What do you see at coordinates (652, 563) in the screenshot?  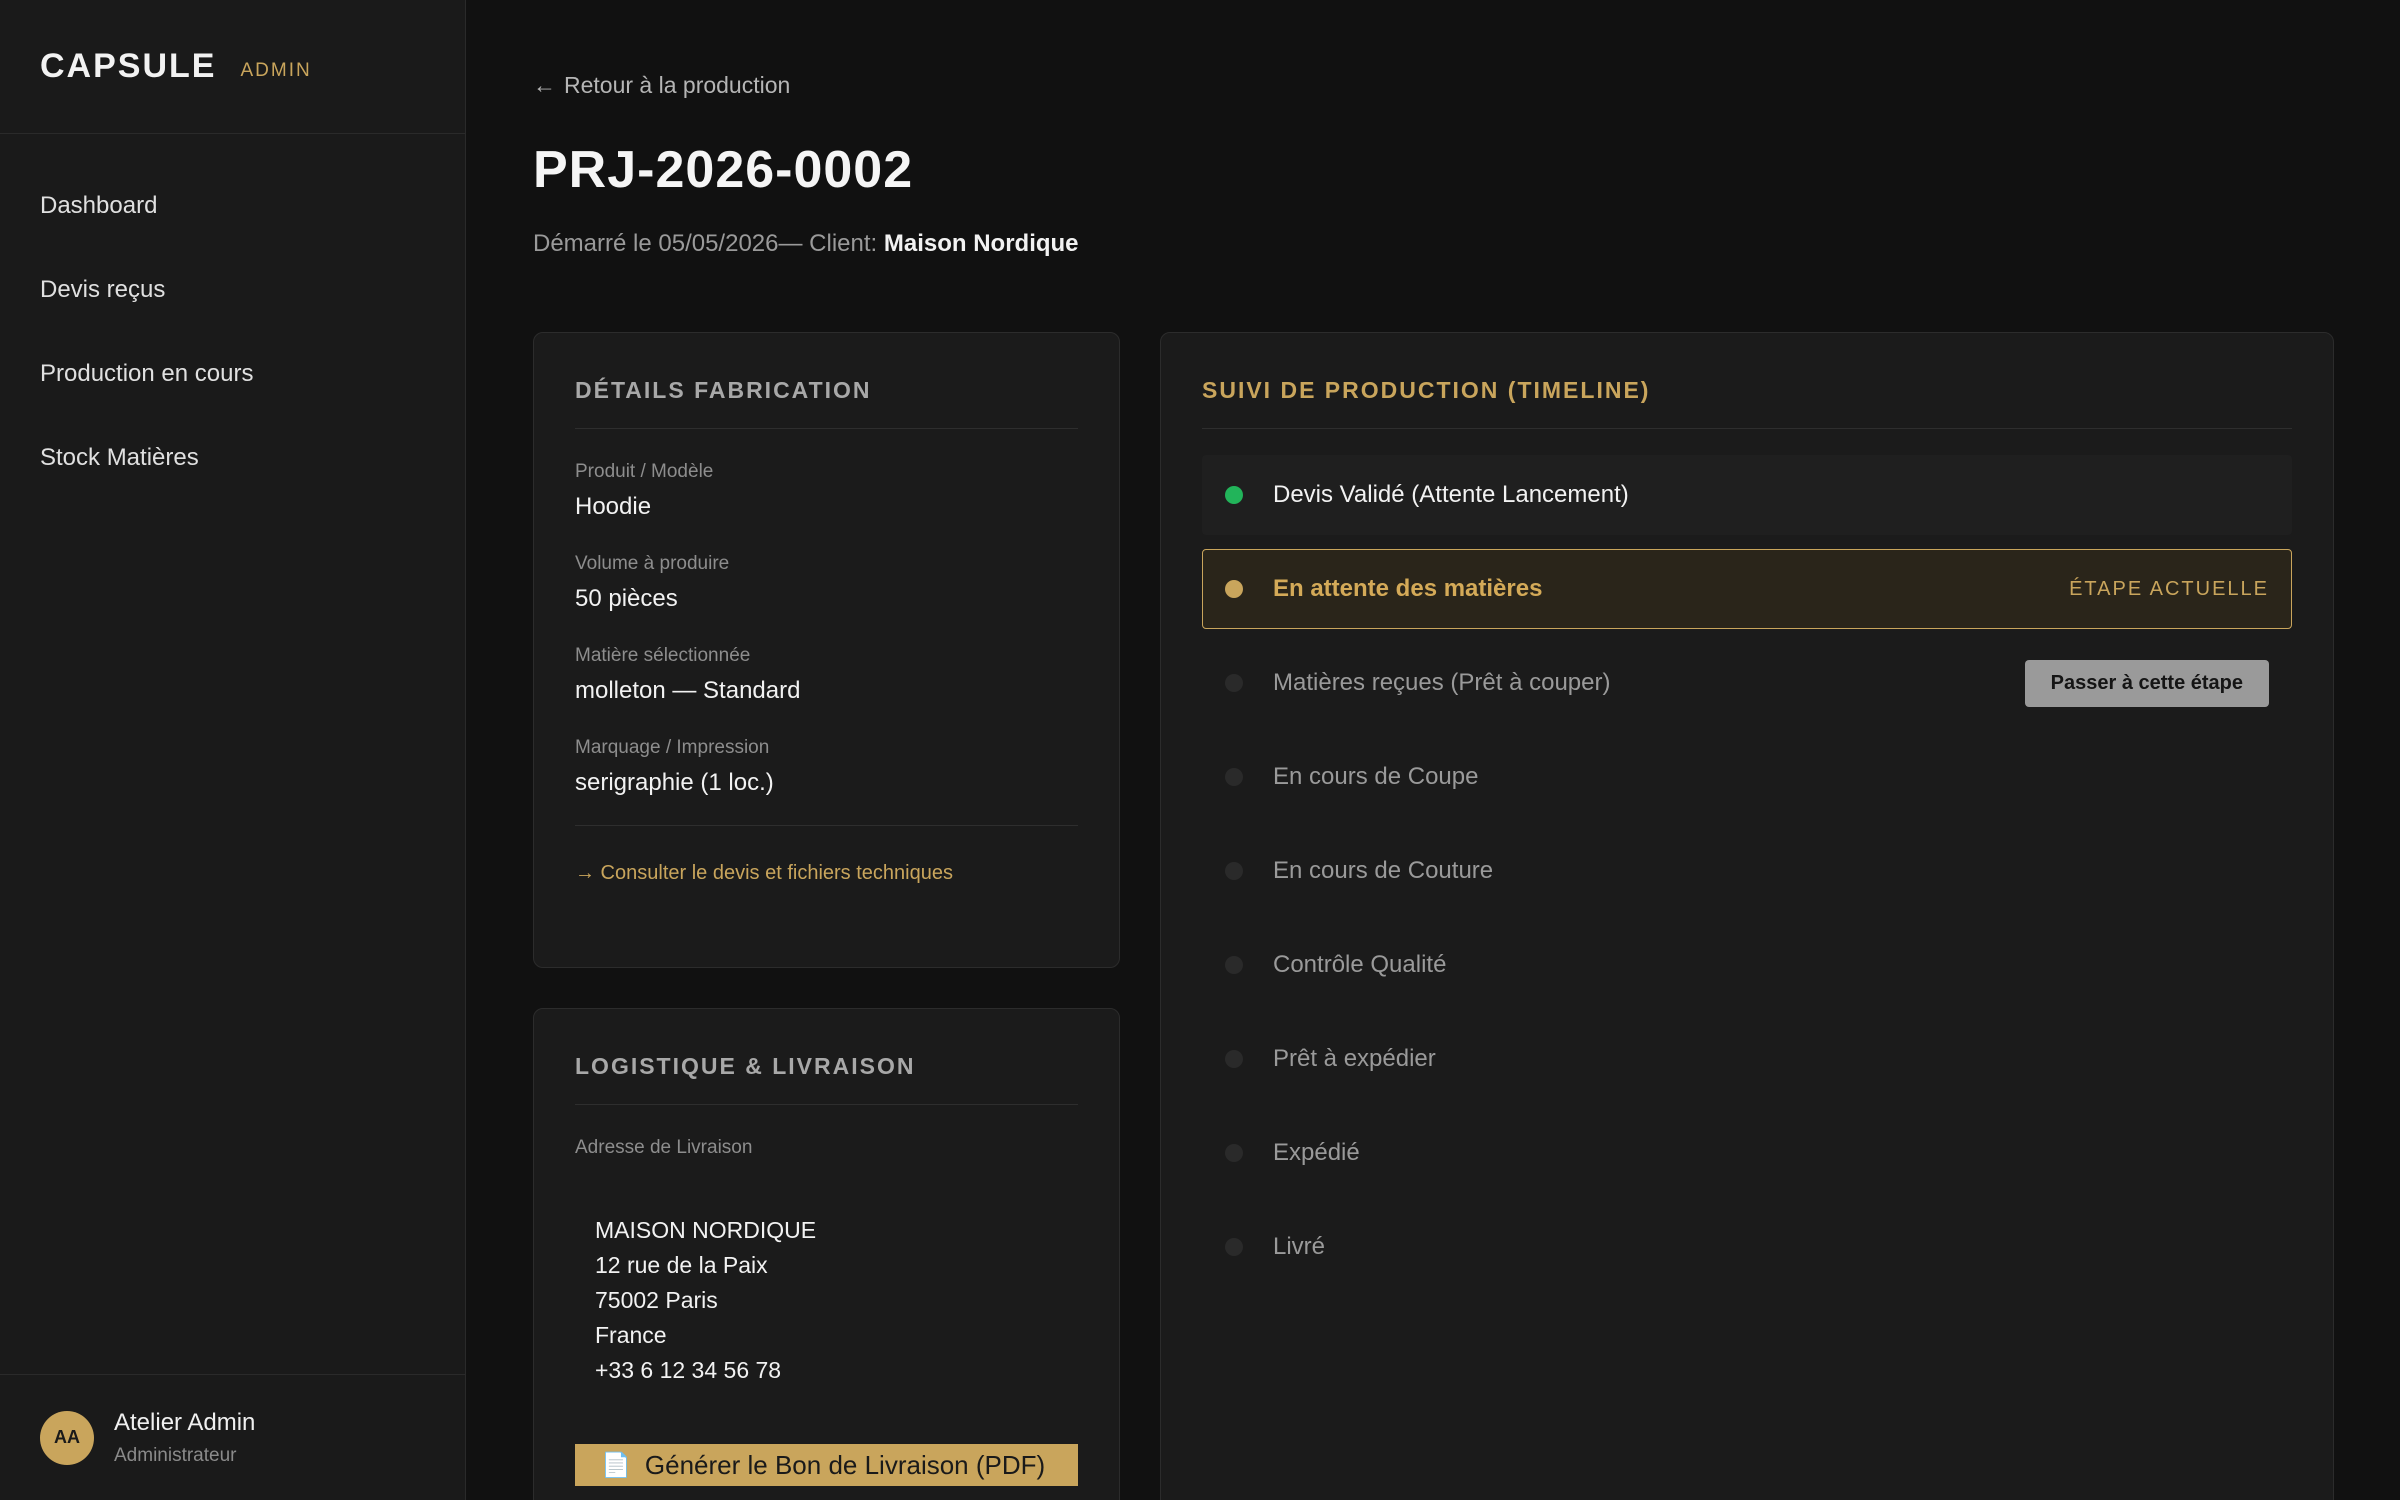 I see `field-label: Volume à produire` at bounding box center [652, 563].